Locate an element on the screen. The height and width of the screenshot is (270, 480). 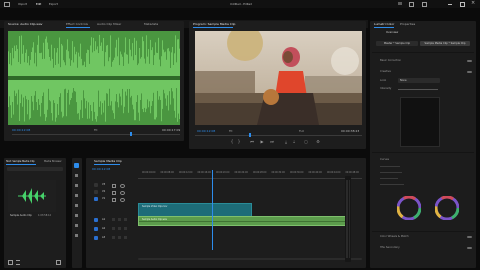
creative-toggle is located at coordinates (469, 72).